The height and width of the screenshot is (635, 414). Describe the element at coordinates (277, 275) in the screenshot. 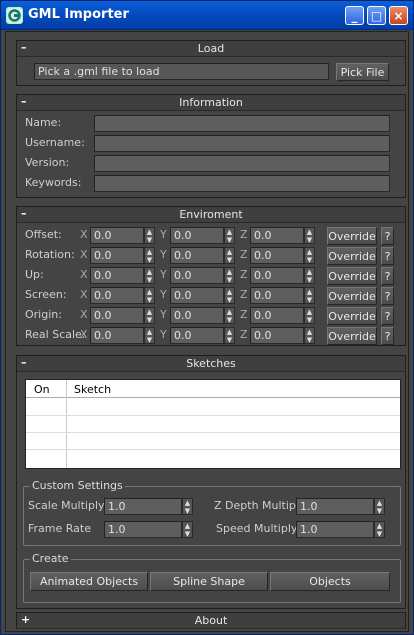

I see `up-z-spinner: 0.0` at that location.